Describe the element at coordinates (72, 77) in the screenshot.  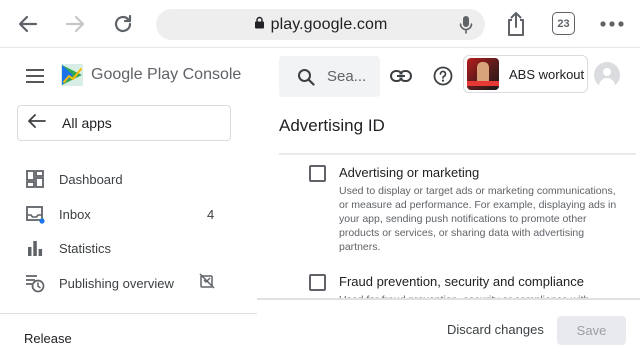
I see `play-console-logo-icon` at that location.